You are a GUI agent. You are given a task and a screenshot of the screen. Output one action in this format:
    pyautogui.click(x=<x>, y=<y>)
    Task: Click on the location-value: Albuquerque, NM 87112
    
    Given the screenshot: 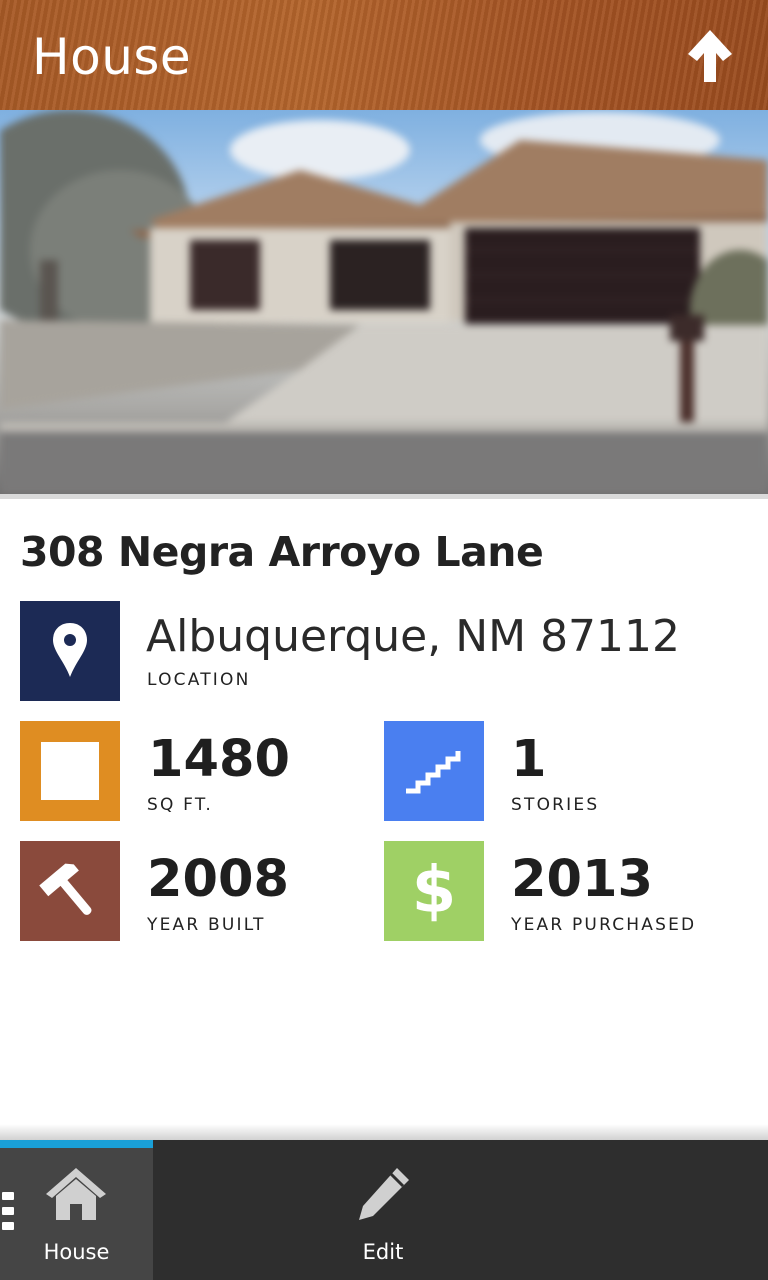 What is the action you would take?
    pyautogui.click(x=413, y=636)
    